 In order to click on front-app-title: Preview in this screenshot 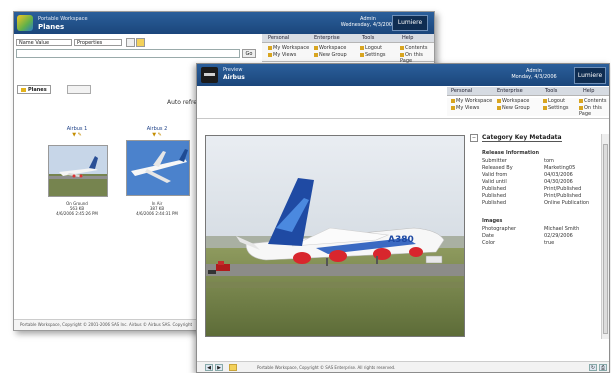, I will do `click(233, 70)`.